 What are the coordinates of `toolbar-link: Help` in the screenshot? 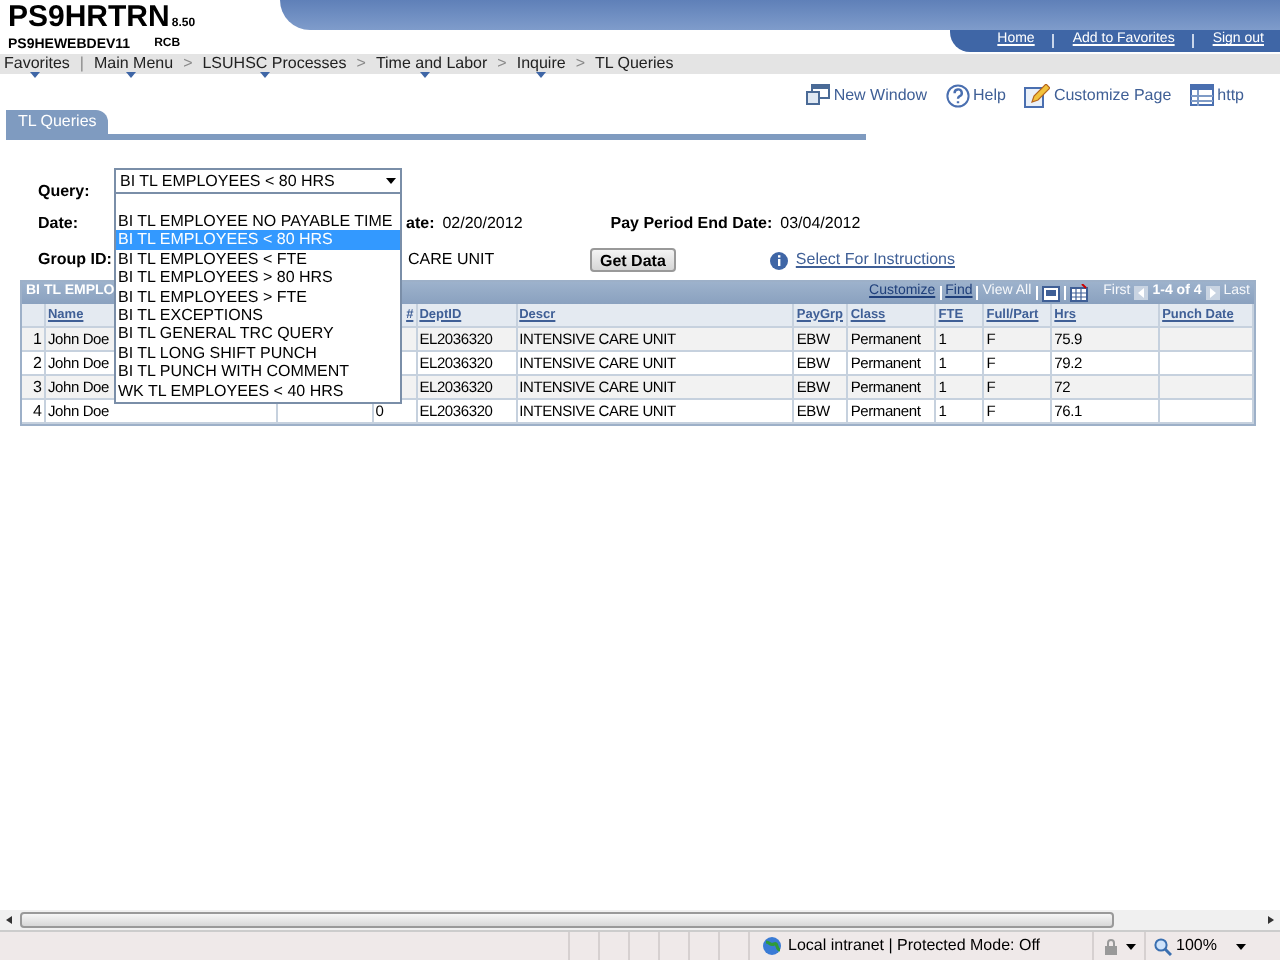 It's located at (975, 95).